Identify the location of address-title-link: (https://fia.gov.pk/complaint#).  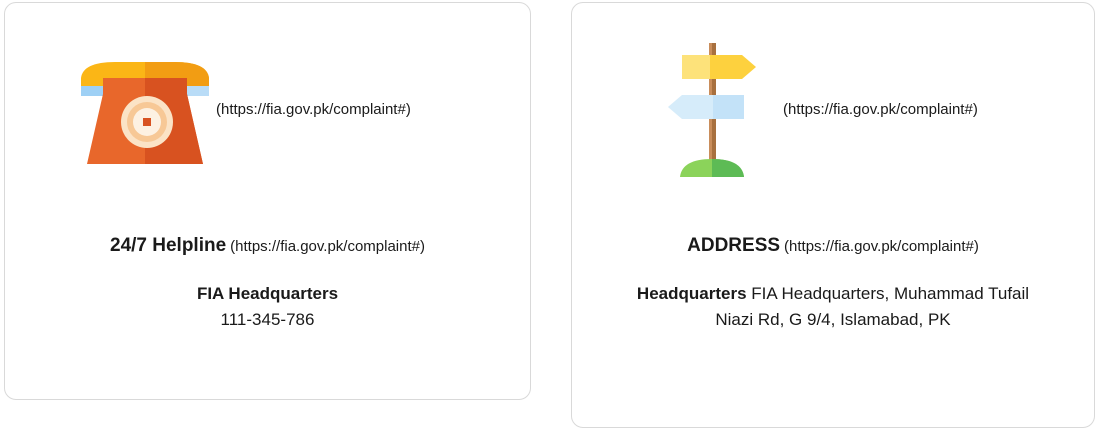
(881, 246).